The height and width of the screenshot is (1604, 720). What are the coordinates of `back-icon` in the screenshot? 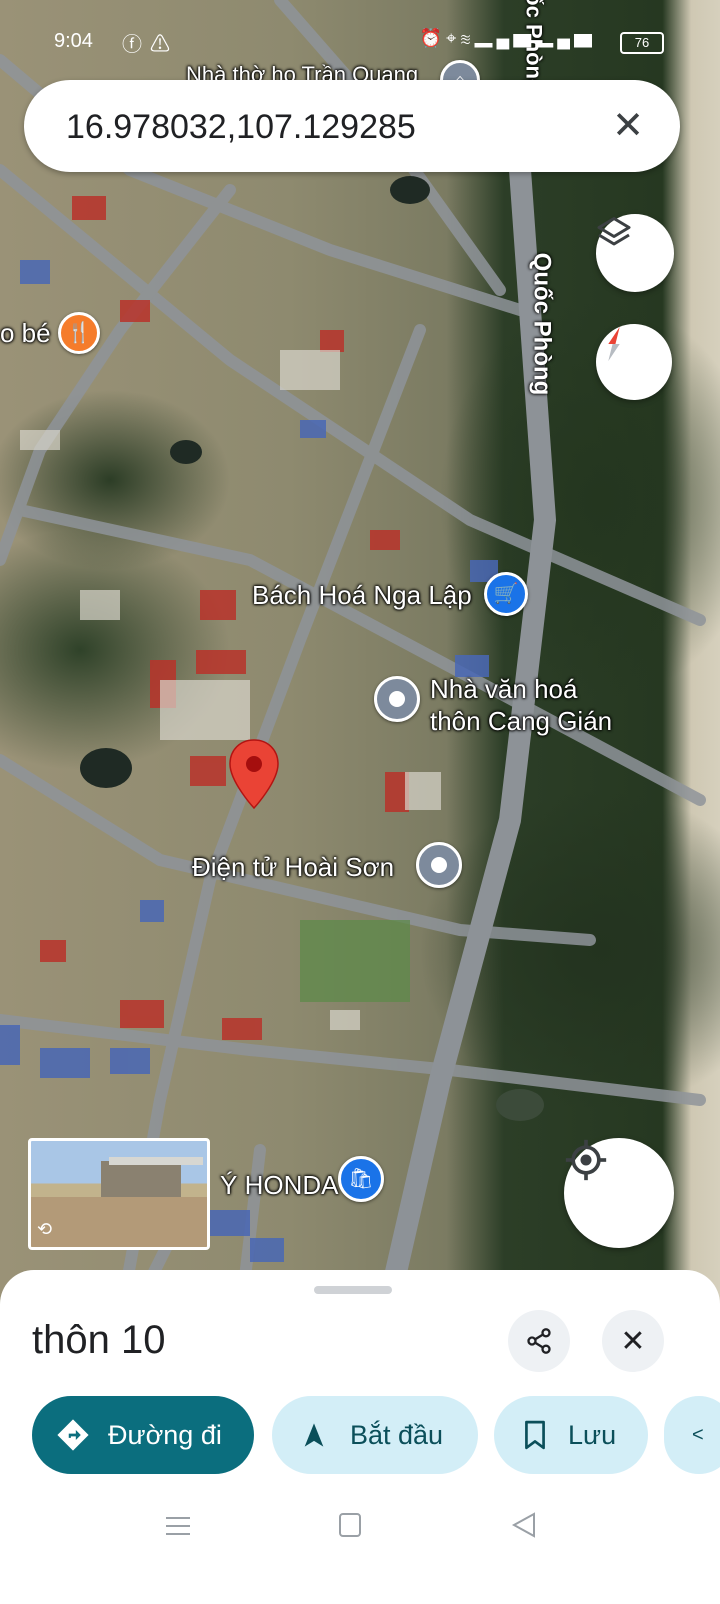 It's located at (523, 1525).